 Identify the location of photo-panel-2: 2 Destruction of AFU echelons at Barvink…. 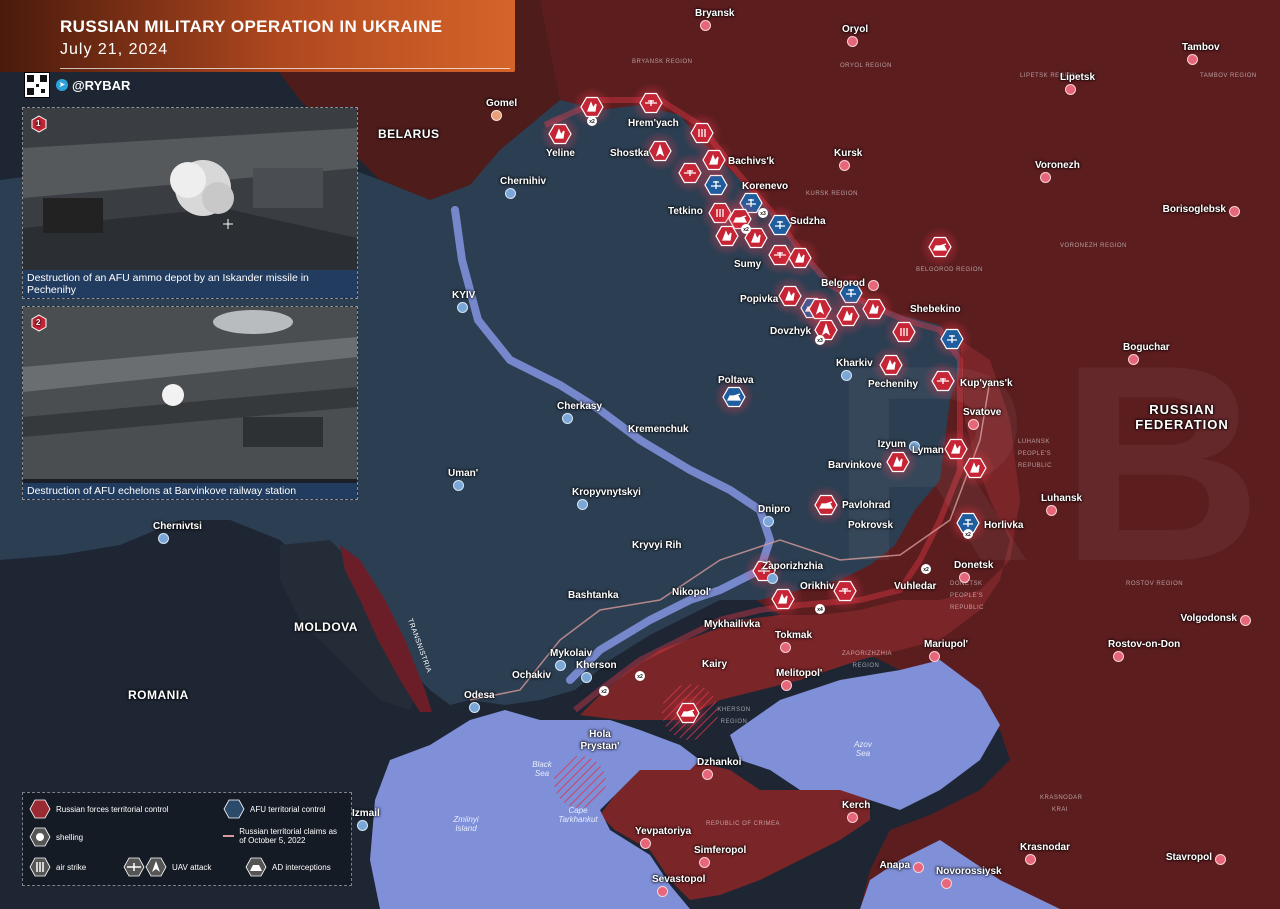
(190, 403).